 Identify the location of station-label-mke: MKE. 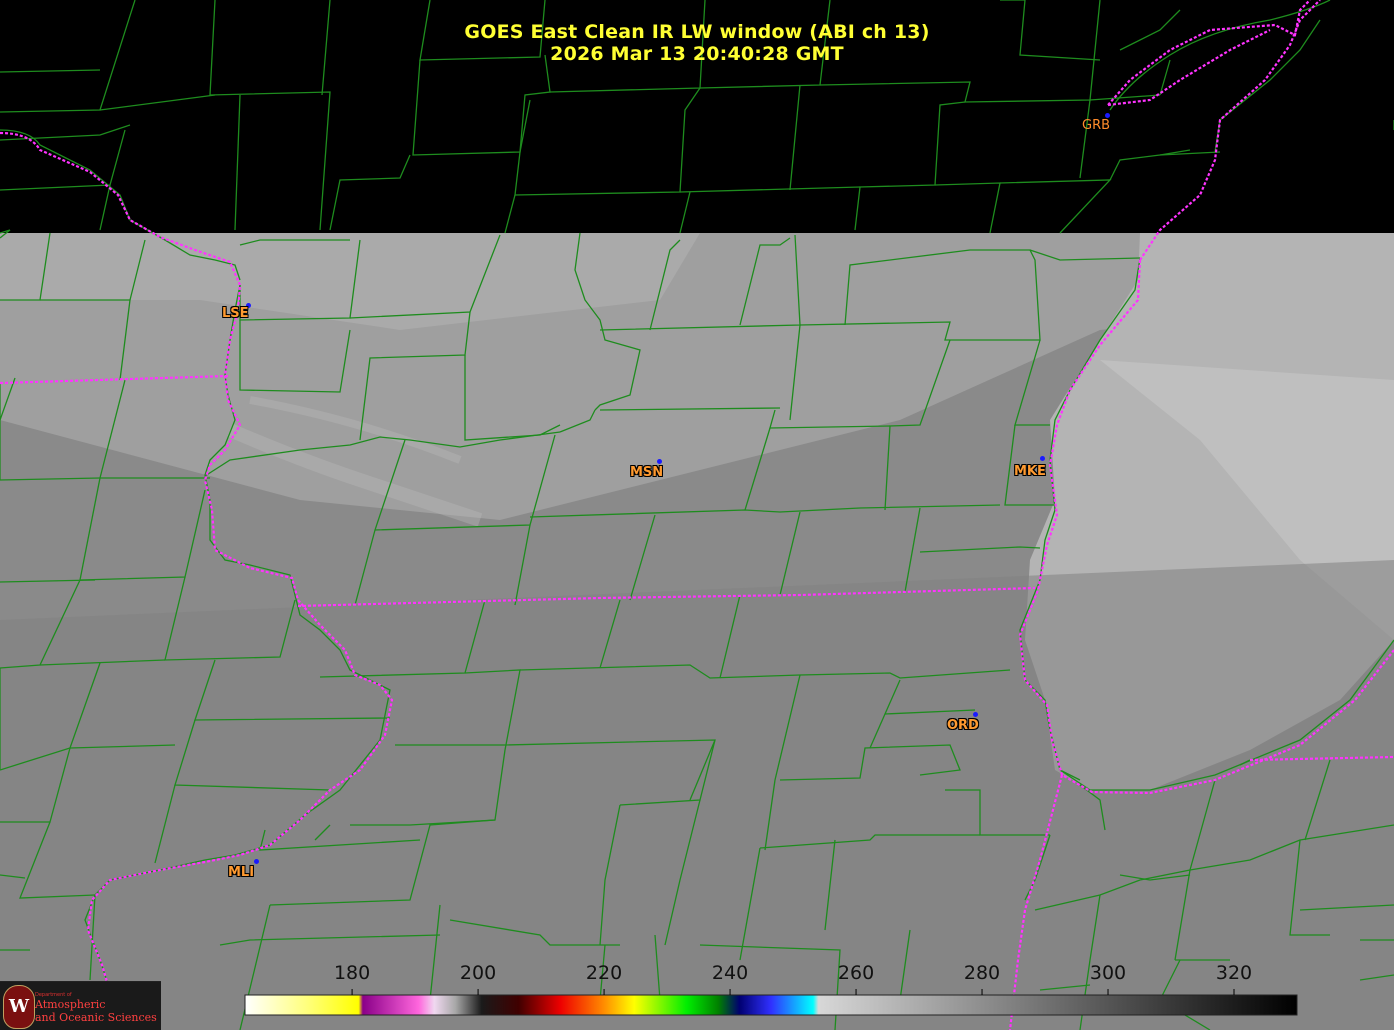
(1030, 471).